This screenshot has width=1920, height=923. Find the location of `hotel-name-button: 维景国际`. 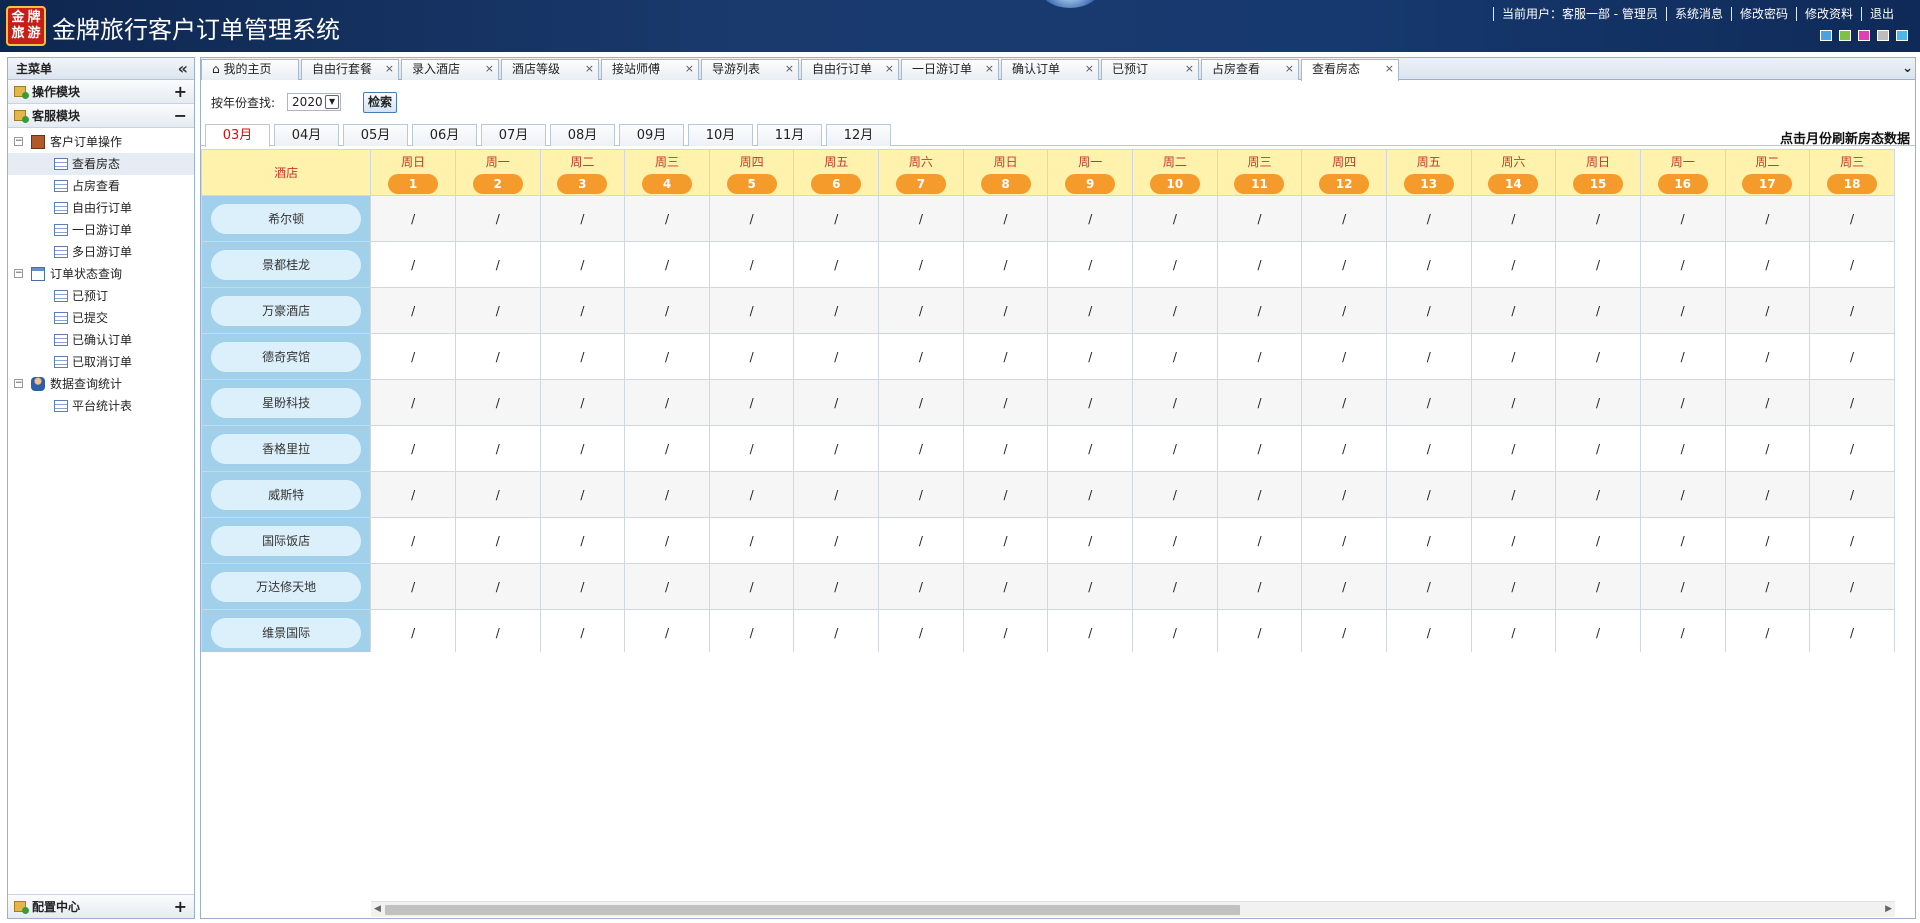

hotel-name-button: 维景国际 is located at coordinates (286, 632).